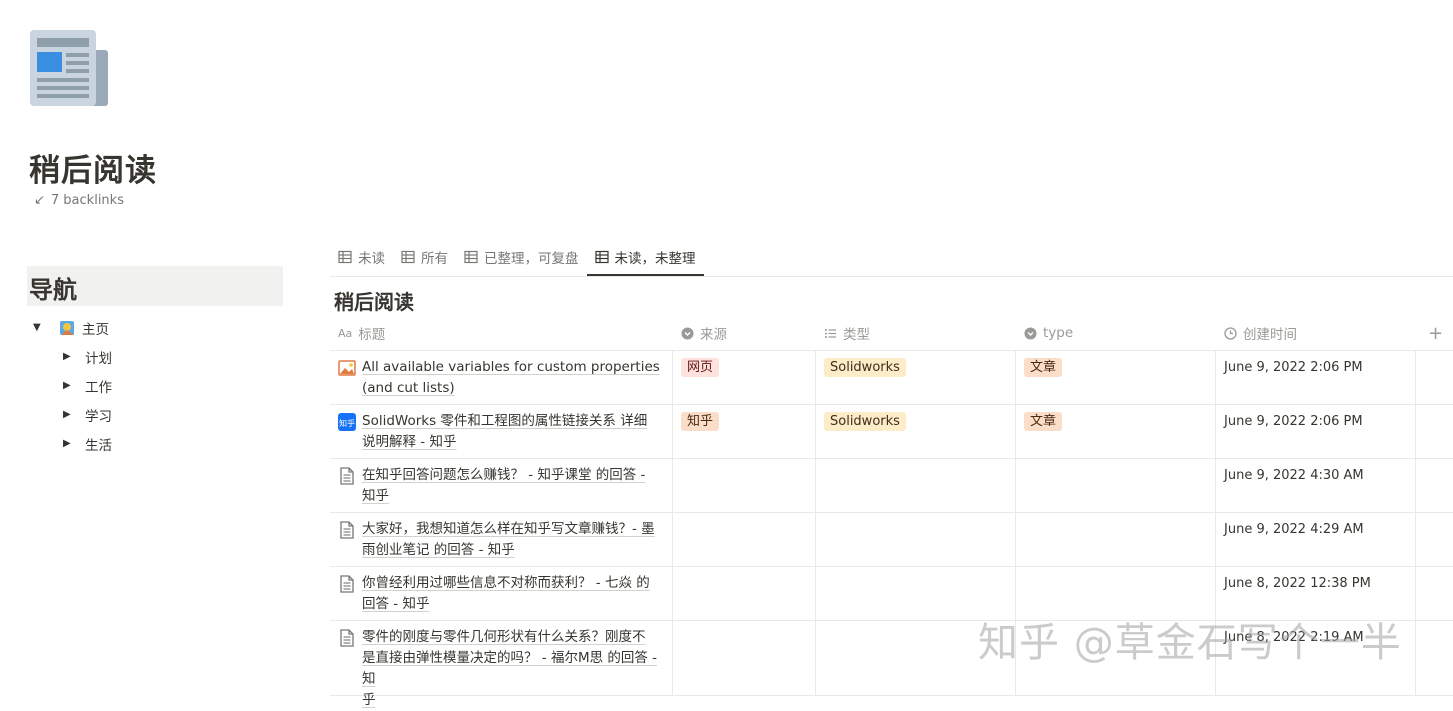 Image resolution: width=1453 pixels, height=711 pixels. I want to click on title-cell: 你曾经利用过哪些信息不对称而获利？ - 七焱 的回答 - 知乎, so click(501, 593).